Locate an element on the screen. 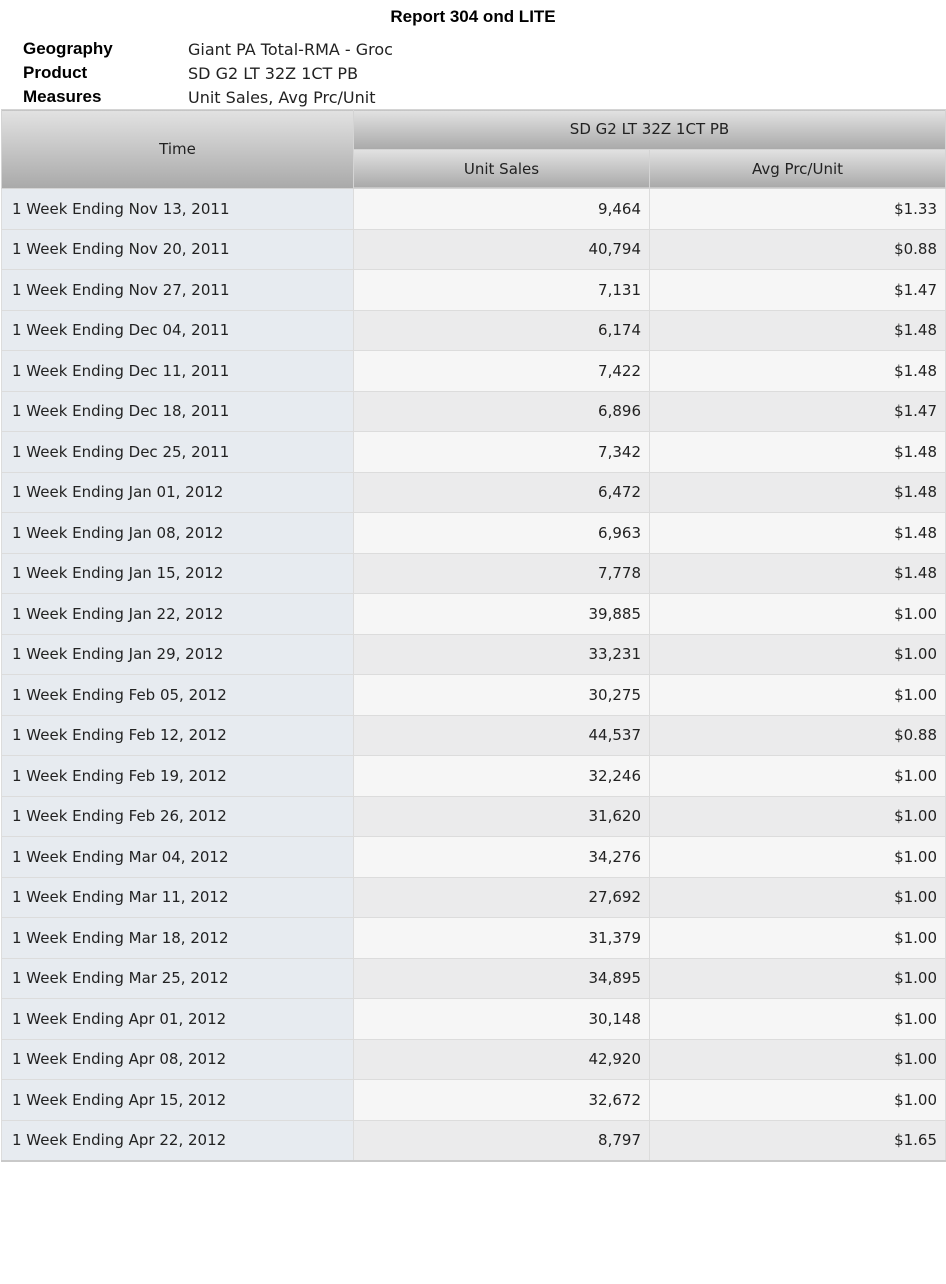 The width and height of the screenshot is (946, 1284). table-row: 1 Week Ending Nov 13, 2011 9,464 $1.33 is located at coordinates (473, 209).